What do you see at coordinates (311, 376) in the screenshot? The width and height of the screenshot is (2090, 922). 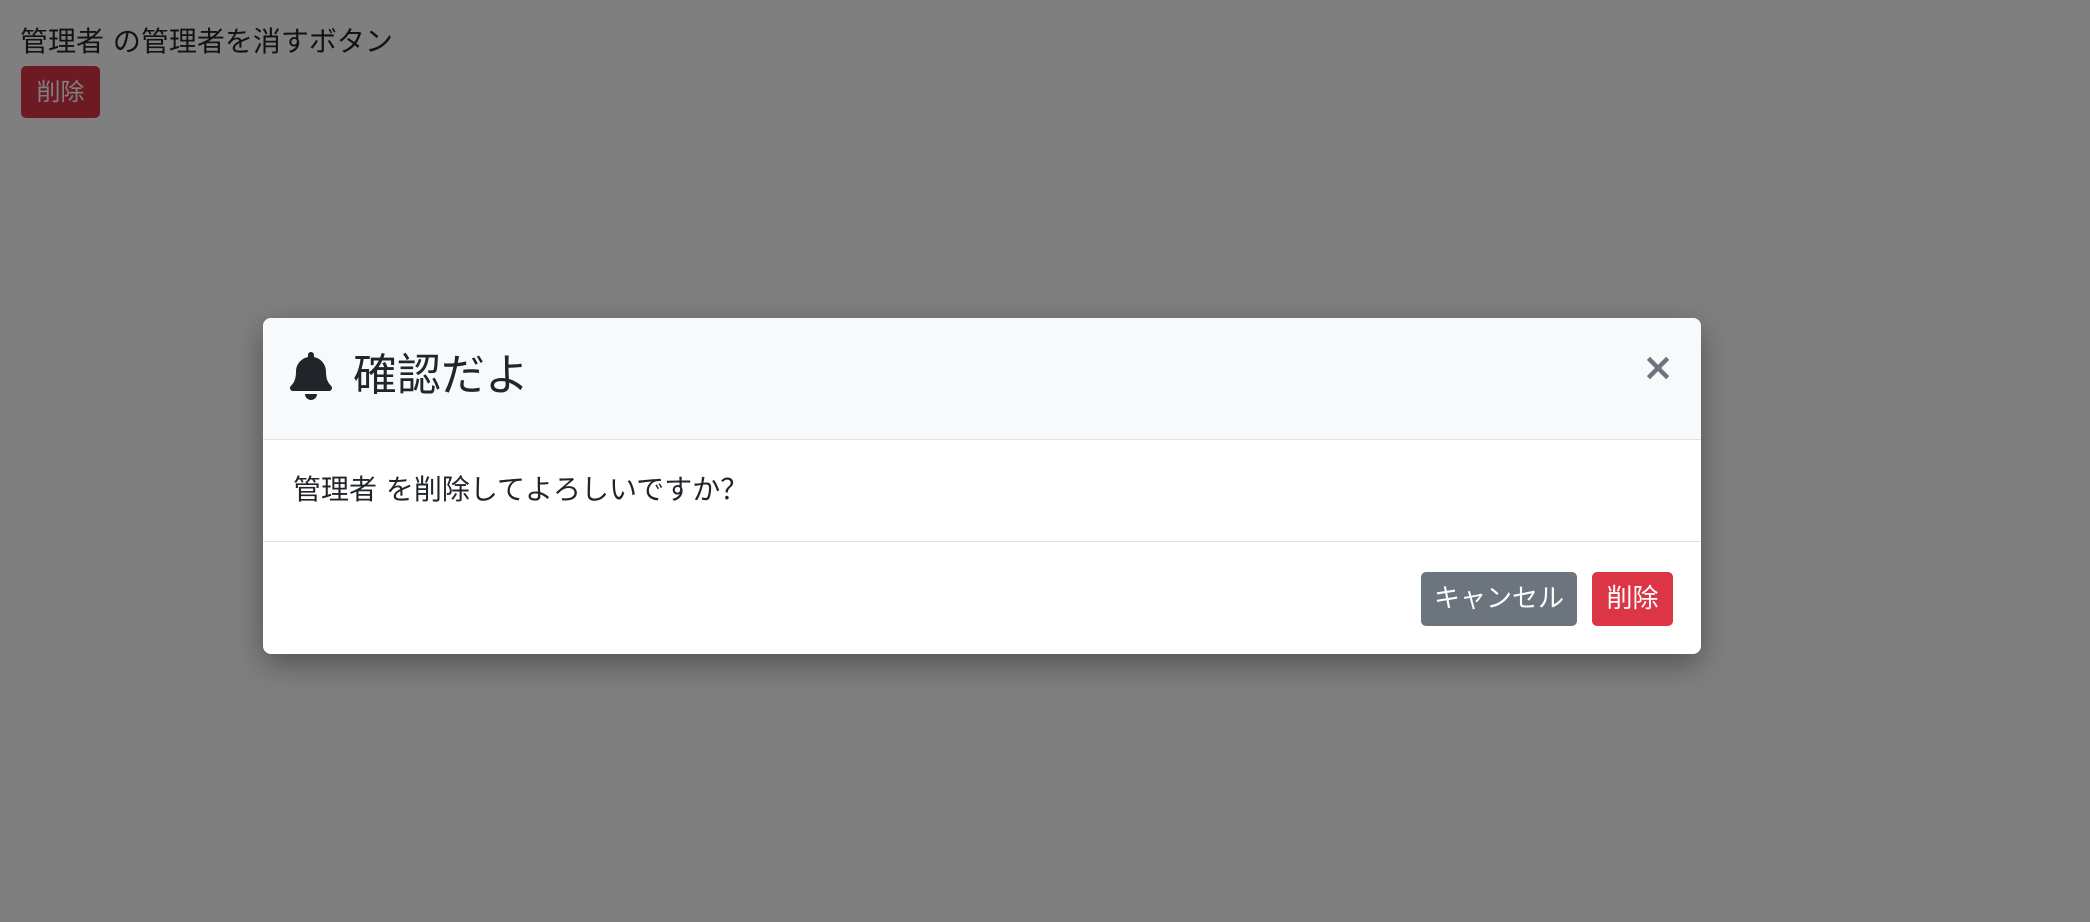 I see `bell-icon` at bounding box center [311, 376].